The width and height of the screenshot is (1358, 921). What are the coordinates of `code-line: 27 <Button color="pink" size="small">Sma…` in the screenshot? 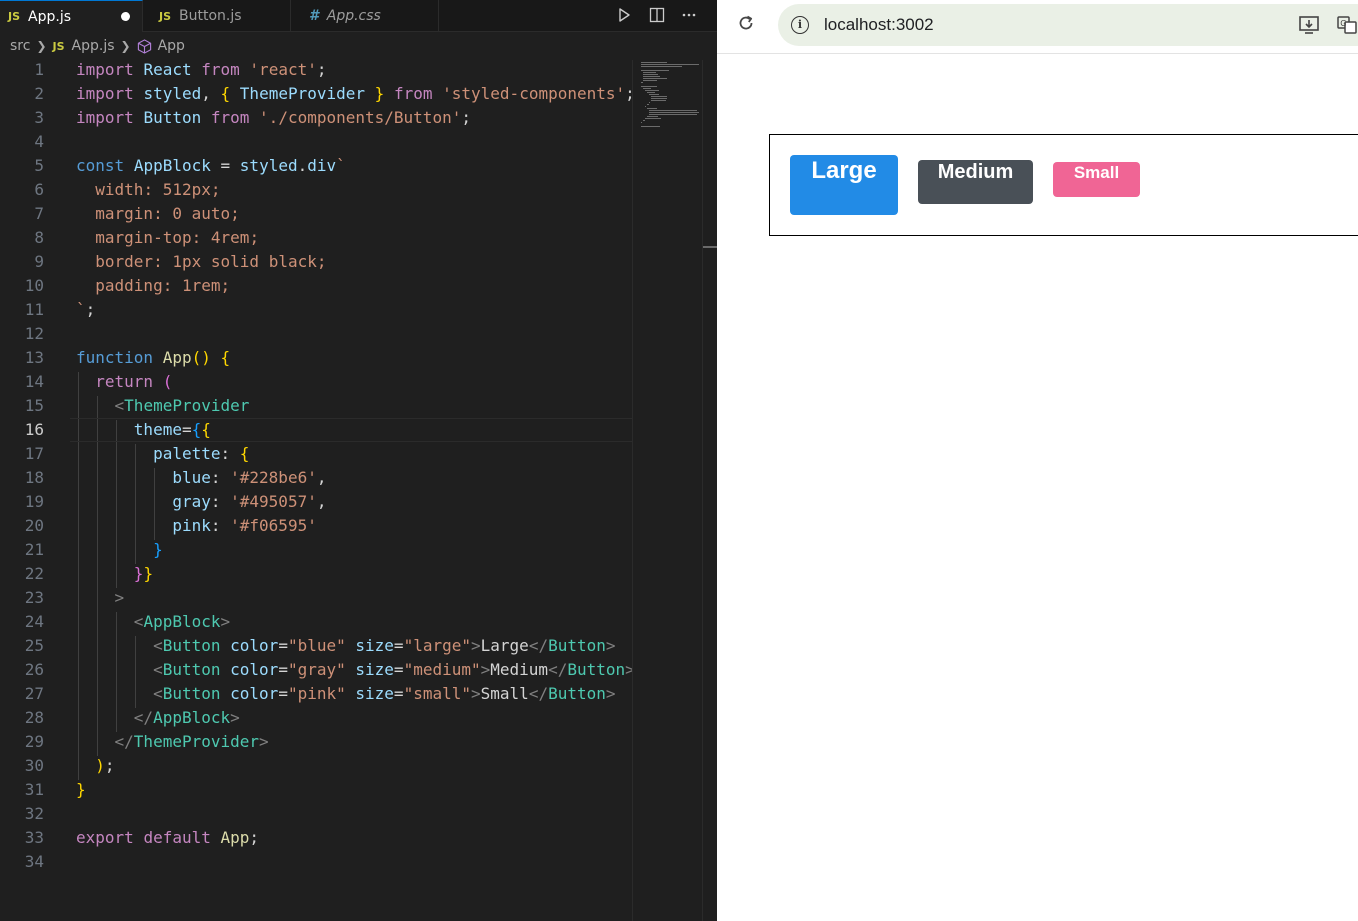 It's located at (316, 694).